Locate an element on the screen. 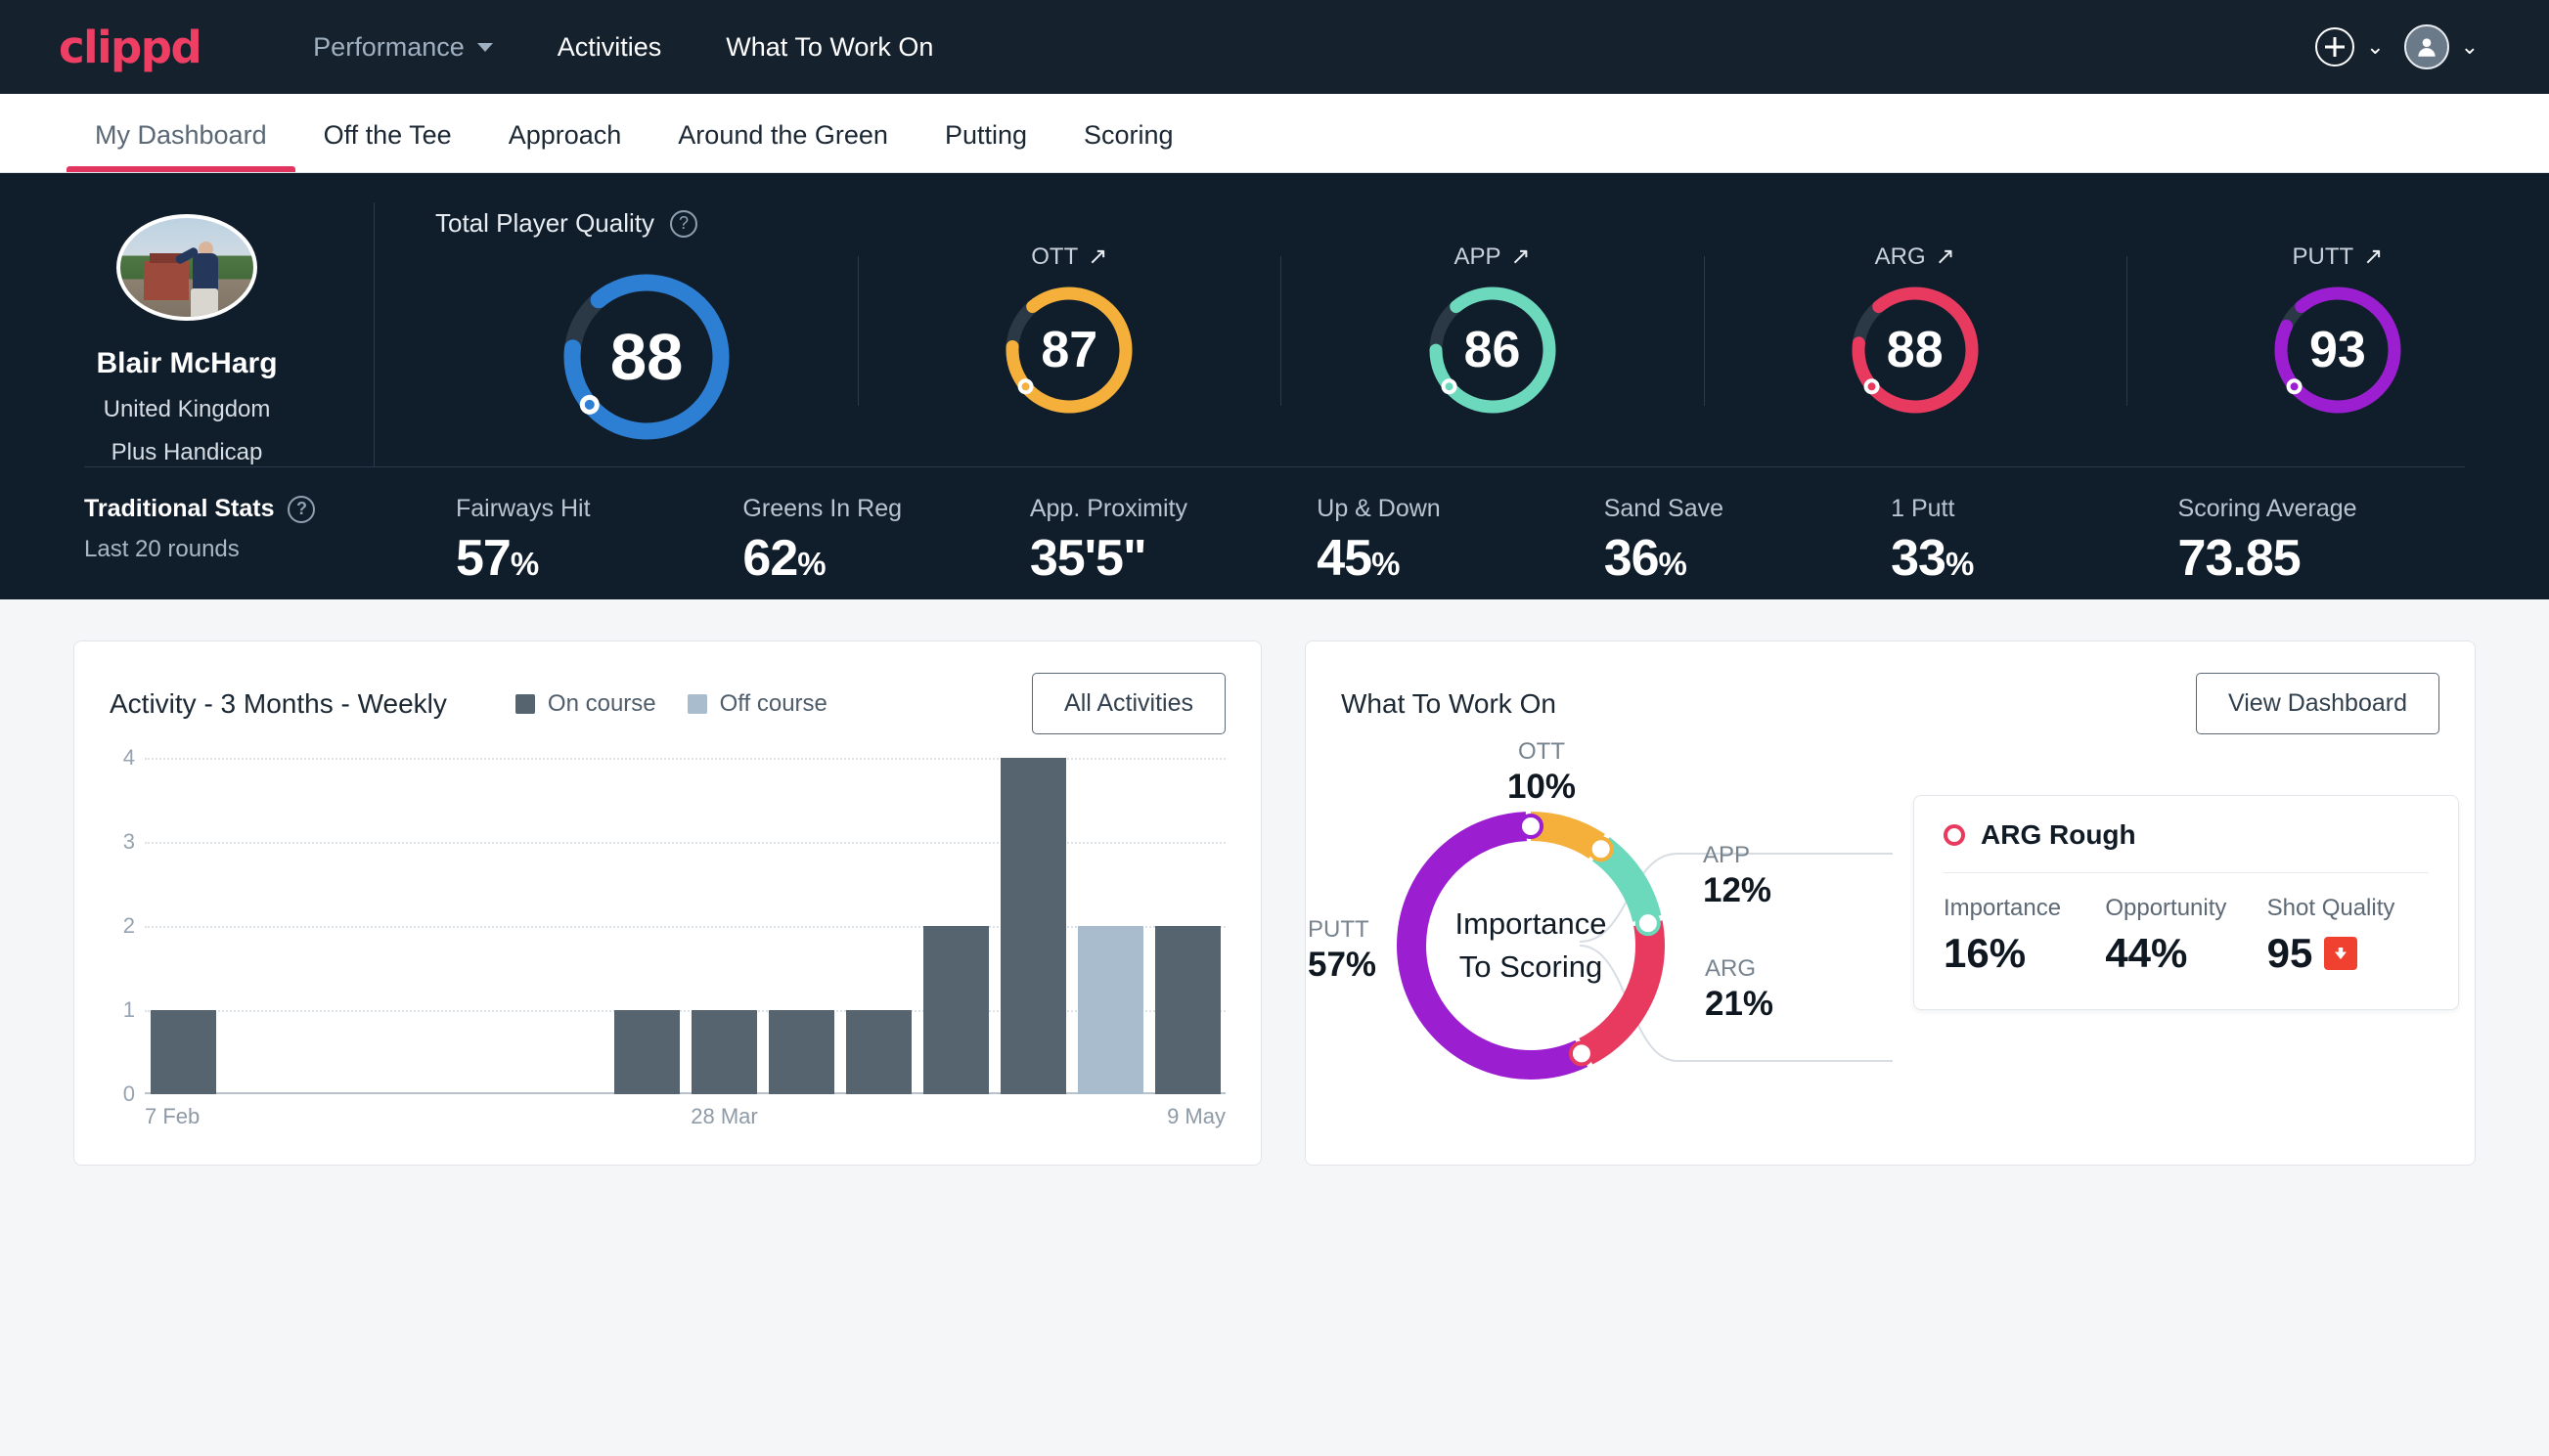 This screenshot has width=2549, height=1456. gauge-arg: ARG ↗ 88 is located at coordinates (1915, 332).